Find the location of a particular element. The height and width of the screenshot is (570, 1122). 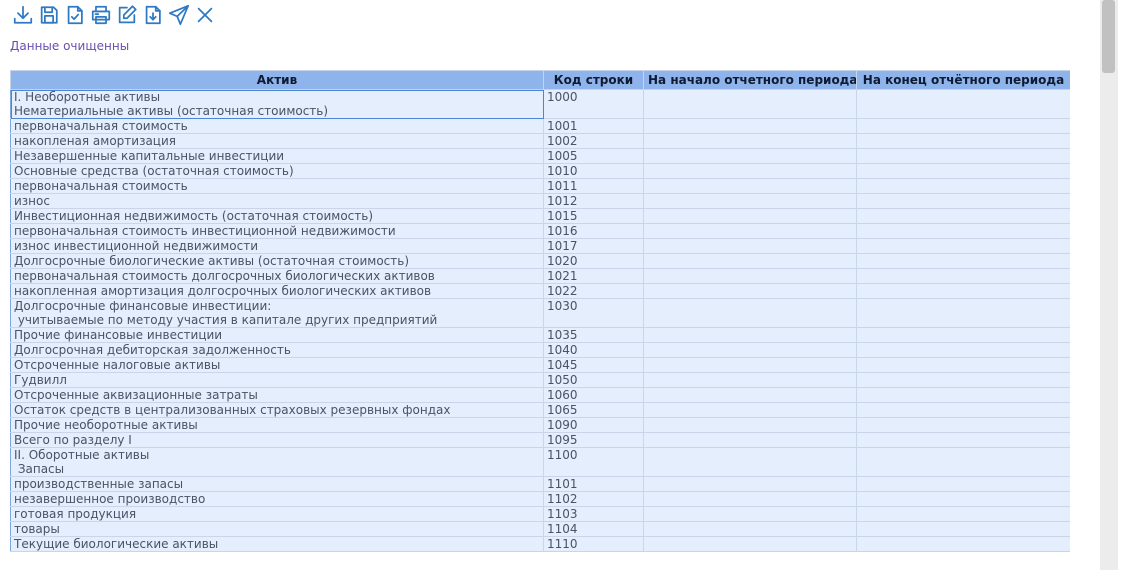

asset-name-cell: износ is located at coordinates (277, 201).